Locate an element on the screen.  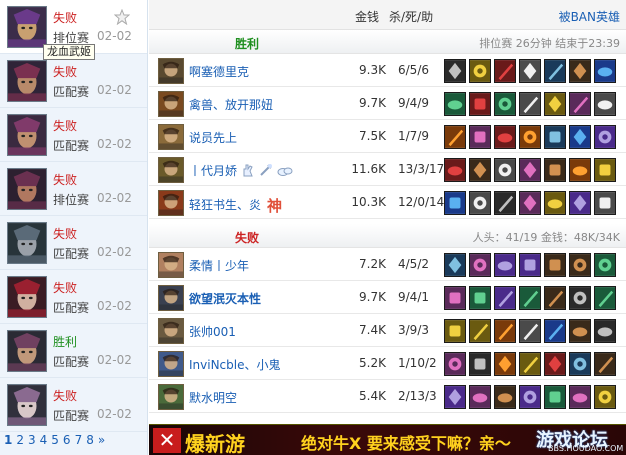
player-name-link: 说员先上 is located at coordinates (213, 137).